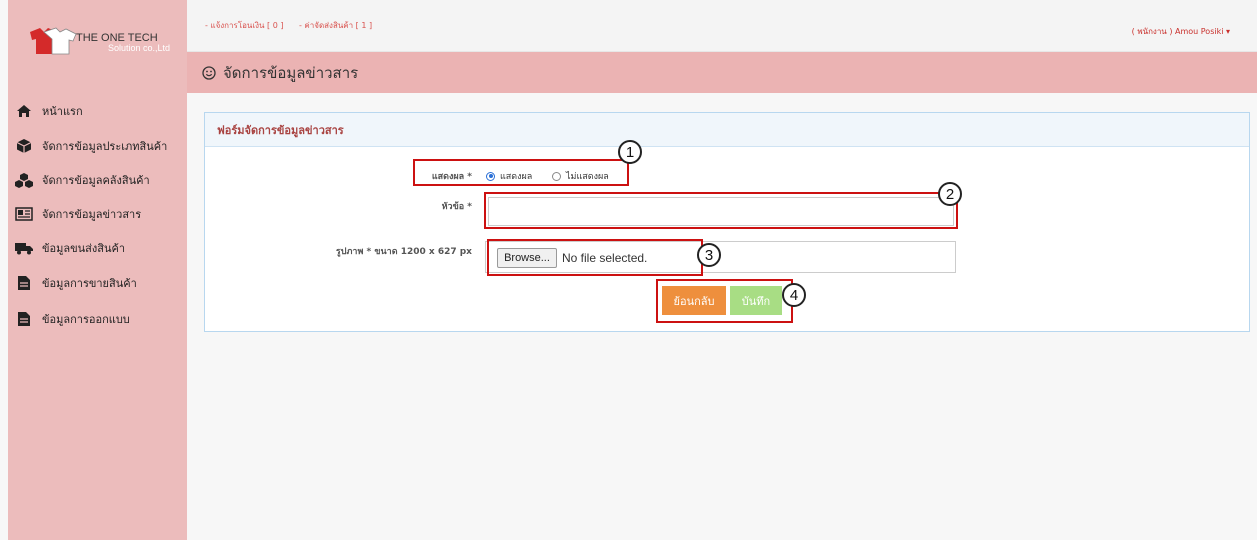  What do you see at coordinates (89, 283) in the screenshot?
I see `sidebar-item-label: ข้อมูลการขายสินค้า` at bounding box center [89, 283].